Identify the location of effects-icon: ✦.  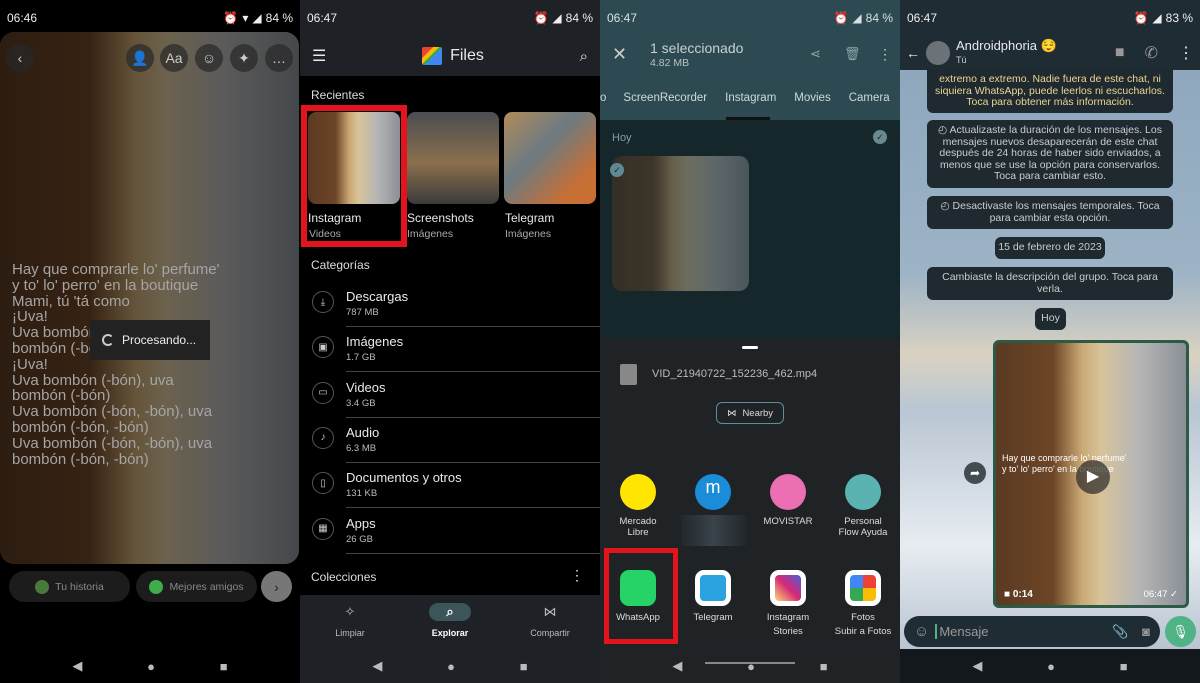
(244, 58).